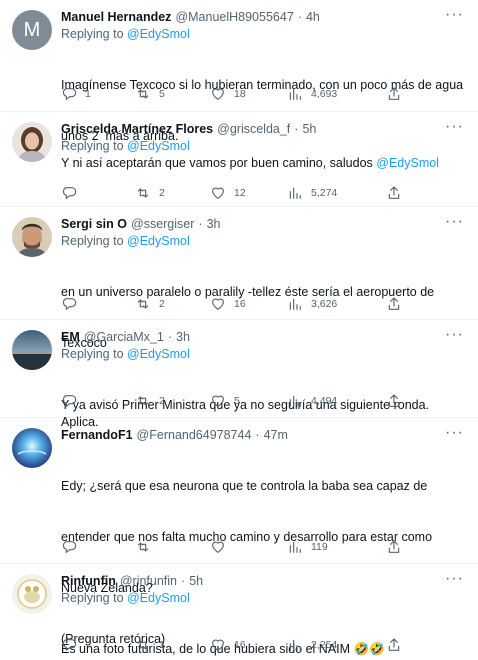  What do you see at coordinates (313, 17) in the screenshot?
I see `timestamp: 4h` at bounding box center [313, 17].